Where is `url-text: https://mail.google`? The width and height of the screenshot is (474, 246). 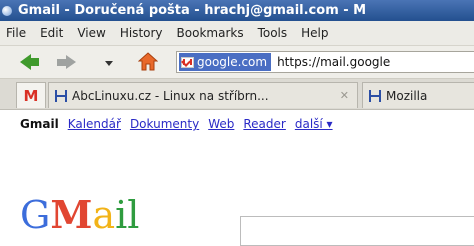
url-text: https://mail.google is located at coordinates (333, 62).